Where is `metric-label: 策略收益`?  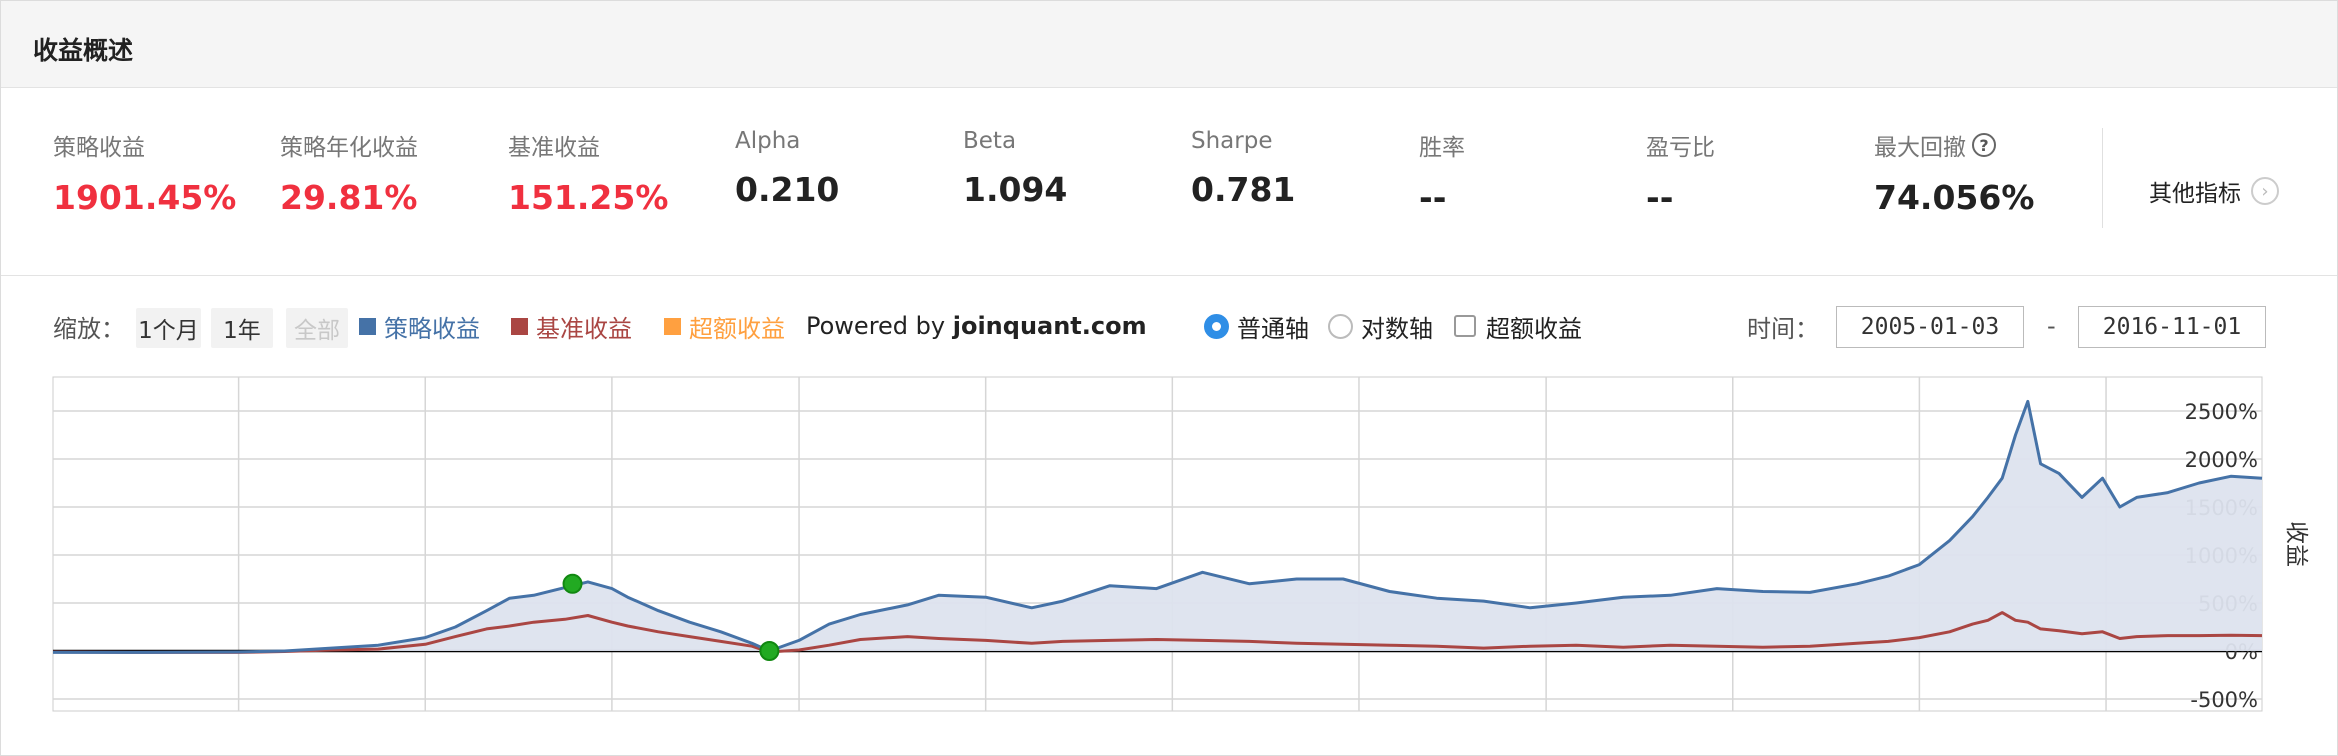 metric-label: 策略收益 is located at coordinates (99, 148).